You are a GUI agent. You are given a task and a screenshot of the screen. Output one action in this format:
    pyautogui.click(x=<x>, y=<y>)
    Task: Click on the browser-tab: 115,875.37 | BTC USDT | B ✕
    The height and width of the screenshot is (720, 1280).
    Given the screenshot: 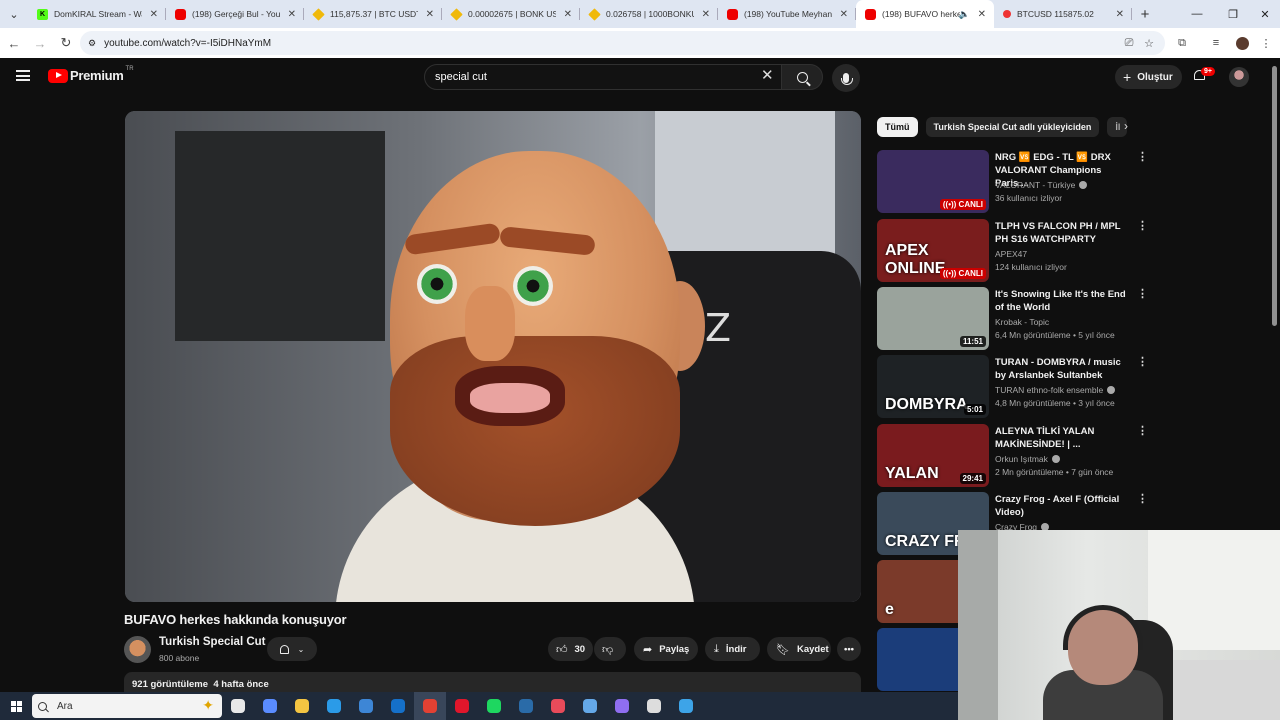 What is the action you would take?
    pyautogui.click(x=373, y=14)
    